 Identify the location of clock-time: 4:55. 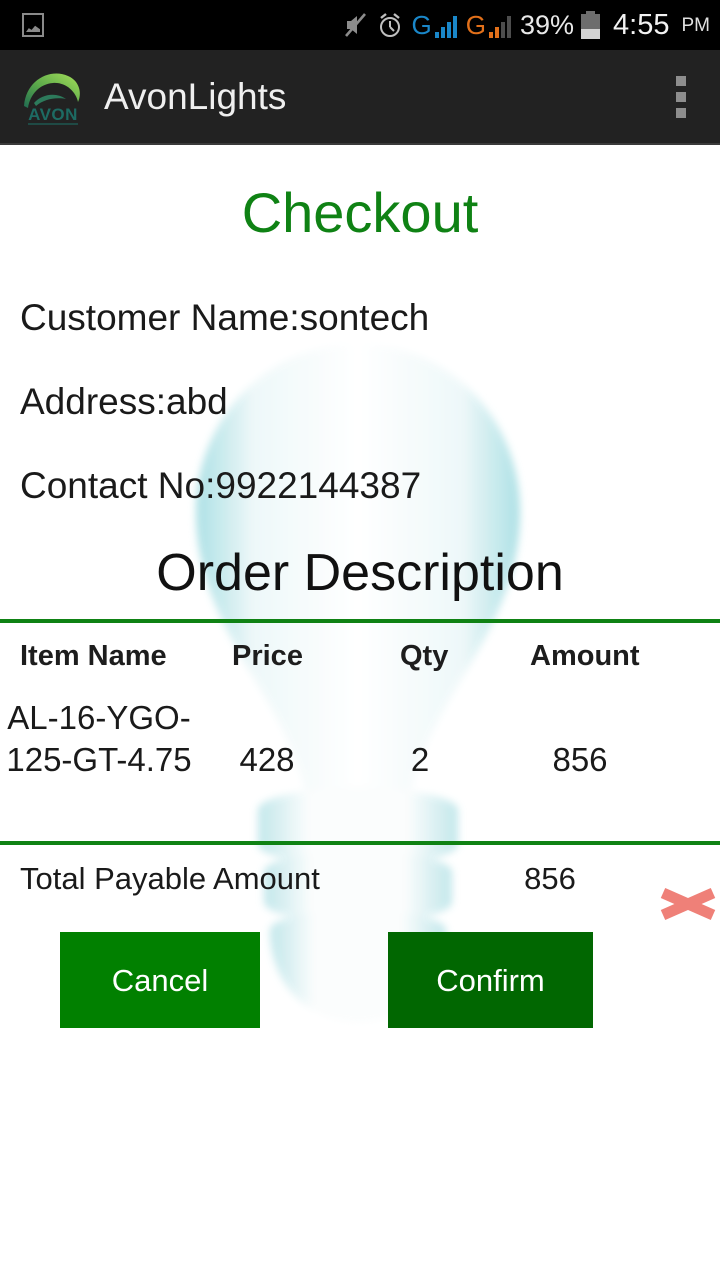
(641, 24).